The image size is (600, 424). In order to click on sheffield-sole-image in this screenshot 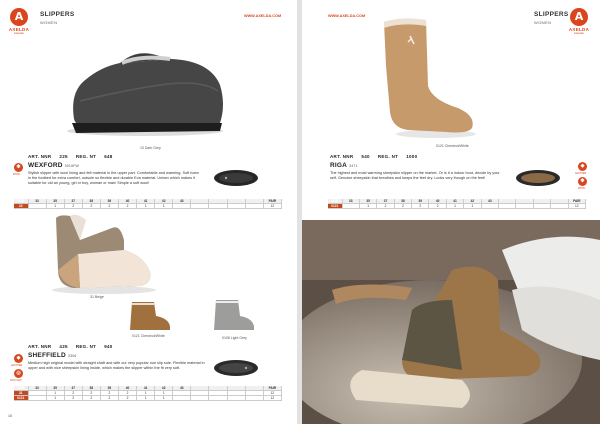, I will do `click(236, 368)`.